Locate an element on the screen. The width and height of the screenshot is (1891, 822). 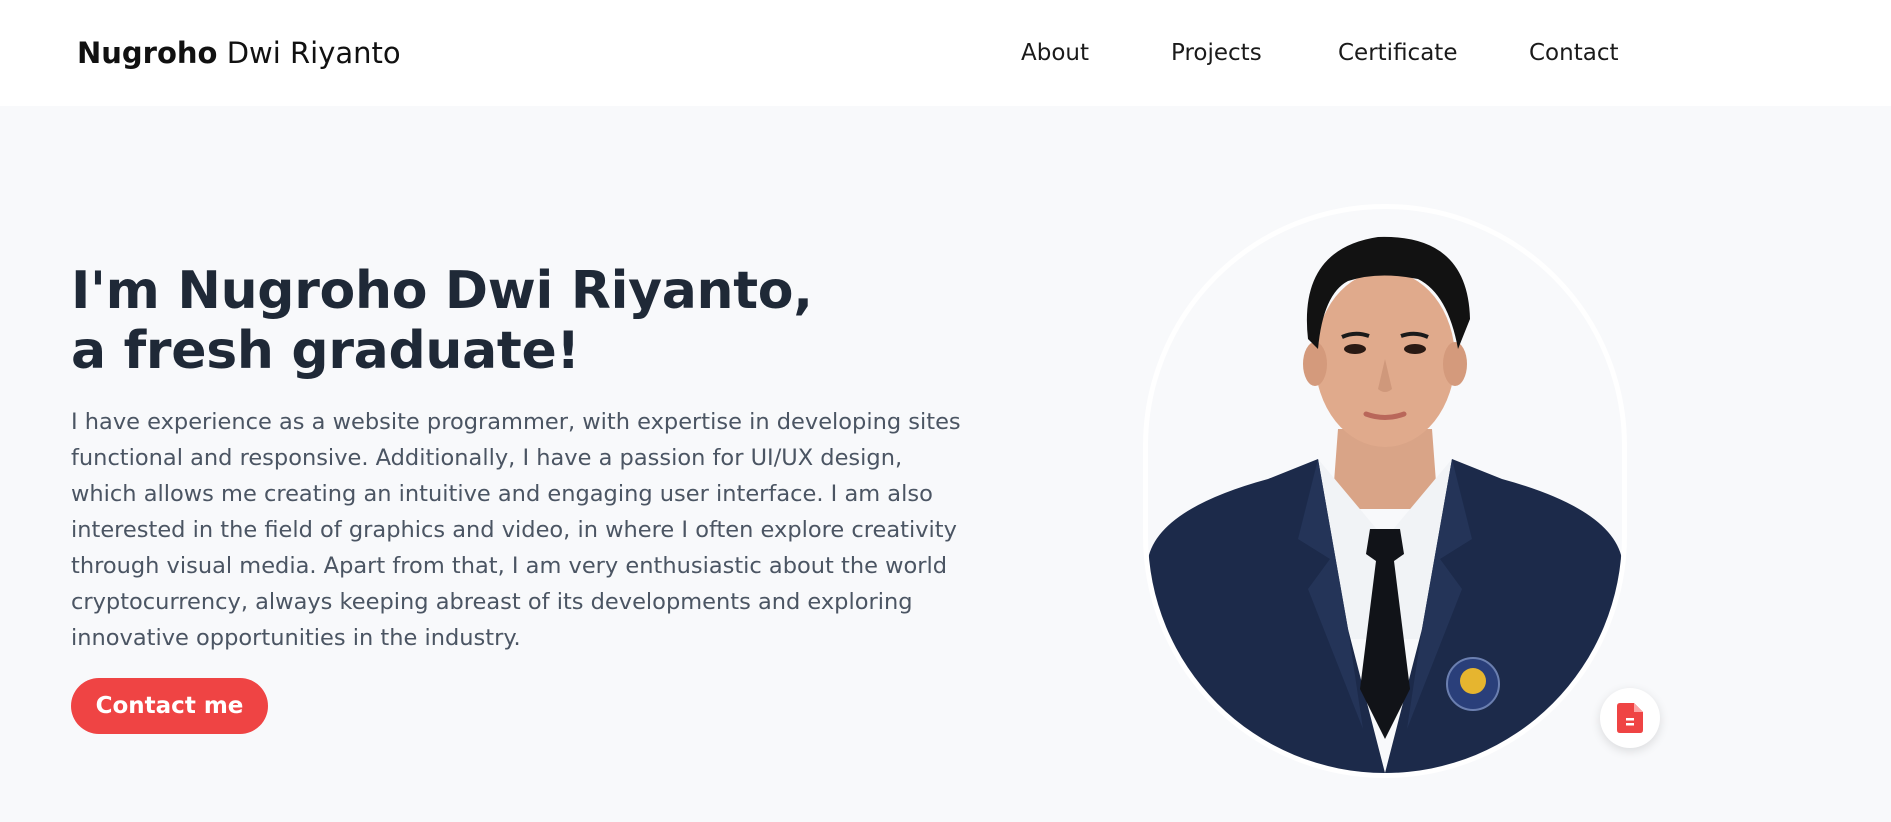
download-cv-button is located at coordinates (1630, 718).